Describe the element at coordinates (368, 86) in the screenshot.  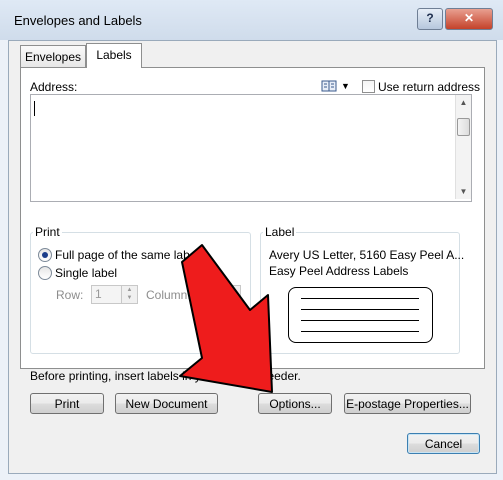
I see `use-return-address-checkbox` at that location.